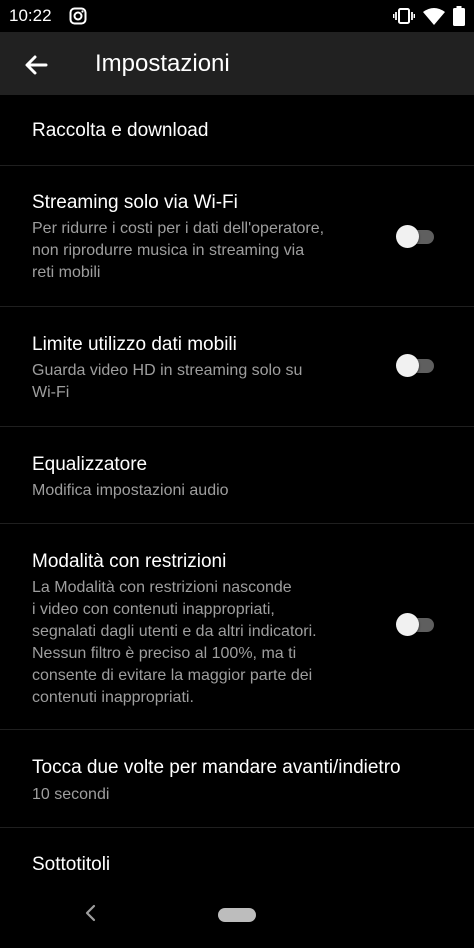 This screenshot has height=948, width=474. What do you see at coordinates (90, 464) in the screenshot?
I see `setting-title: Equalizzatore` at bounding box center [90, 464].